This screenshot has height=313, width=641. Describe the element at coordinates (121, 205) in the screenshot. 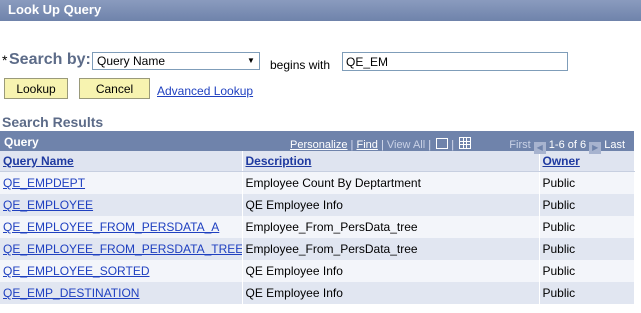

I see `query-name-cell: QE_EMPLOYEE` at that location.